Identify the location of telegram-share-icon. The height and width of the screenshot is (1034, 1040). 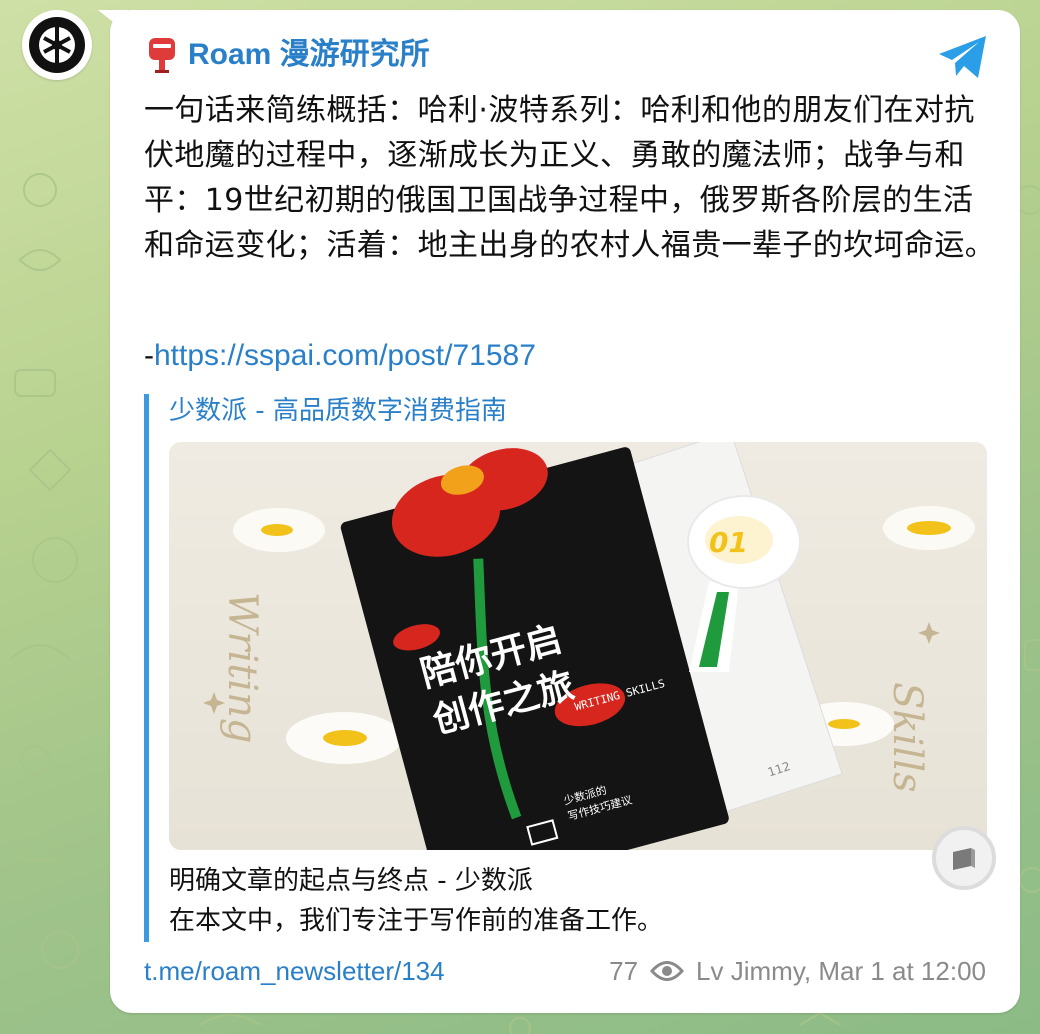
(963, 57).